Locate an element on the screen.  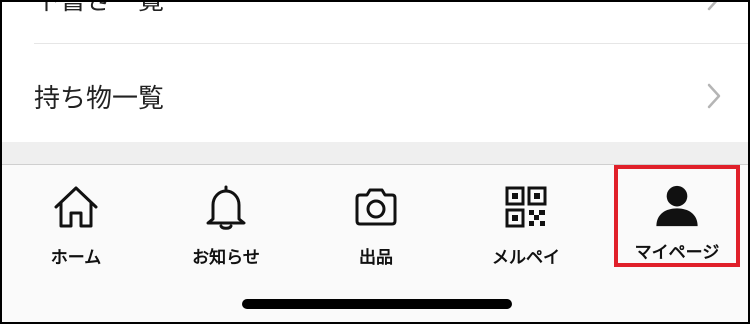
tab-mypage: マイページ is located at coordinates (677, 216).